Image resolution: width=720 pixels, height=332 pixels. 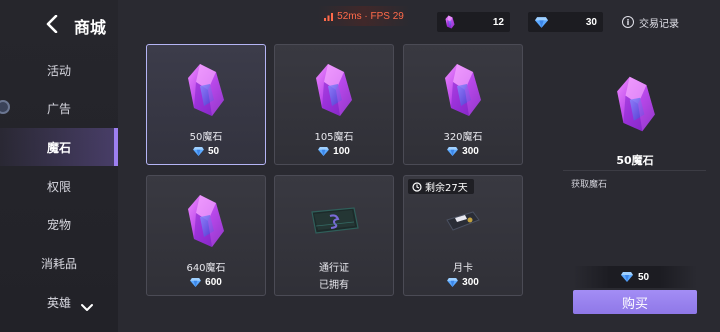 What do you see at coordinates (635, 277) in the screenshot?
I see `buy-price: 50` at bounding box center [635, 277].